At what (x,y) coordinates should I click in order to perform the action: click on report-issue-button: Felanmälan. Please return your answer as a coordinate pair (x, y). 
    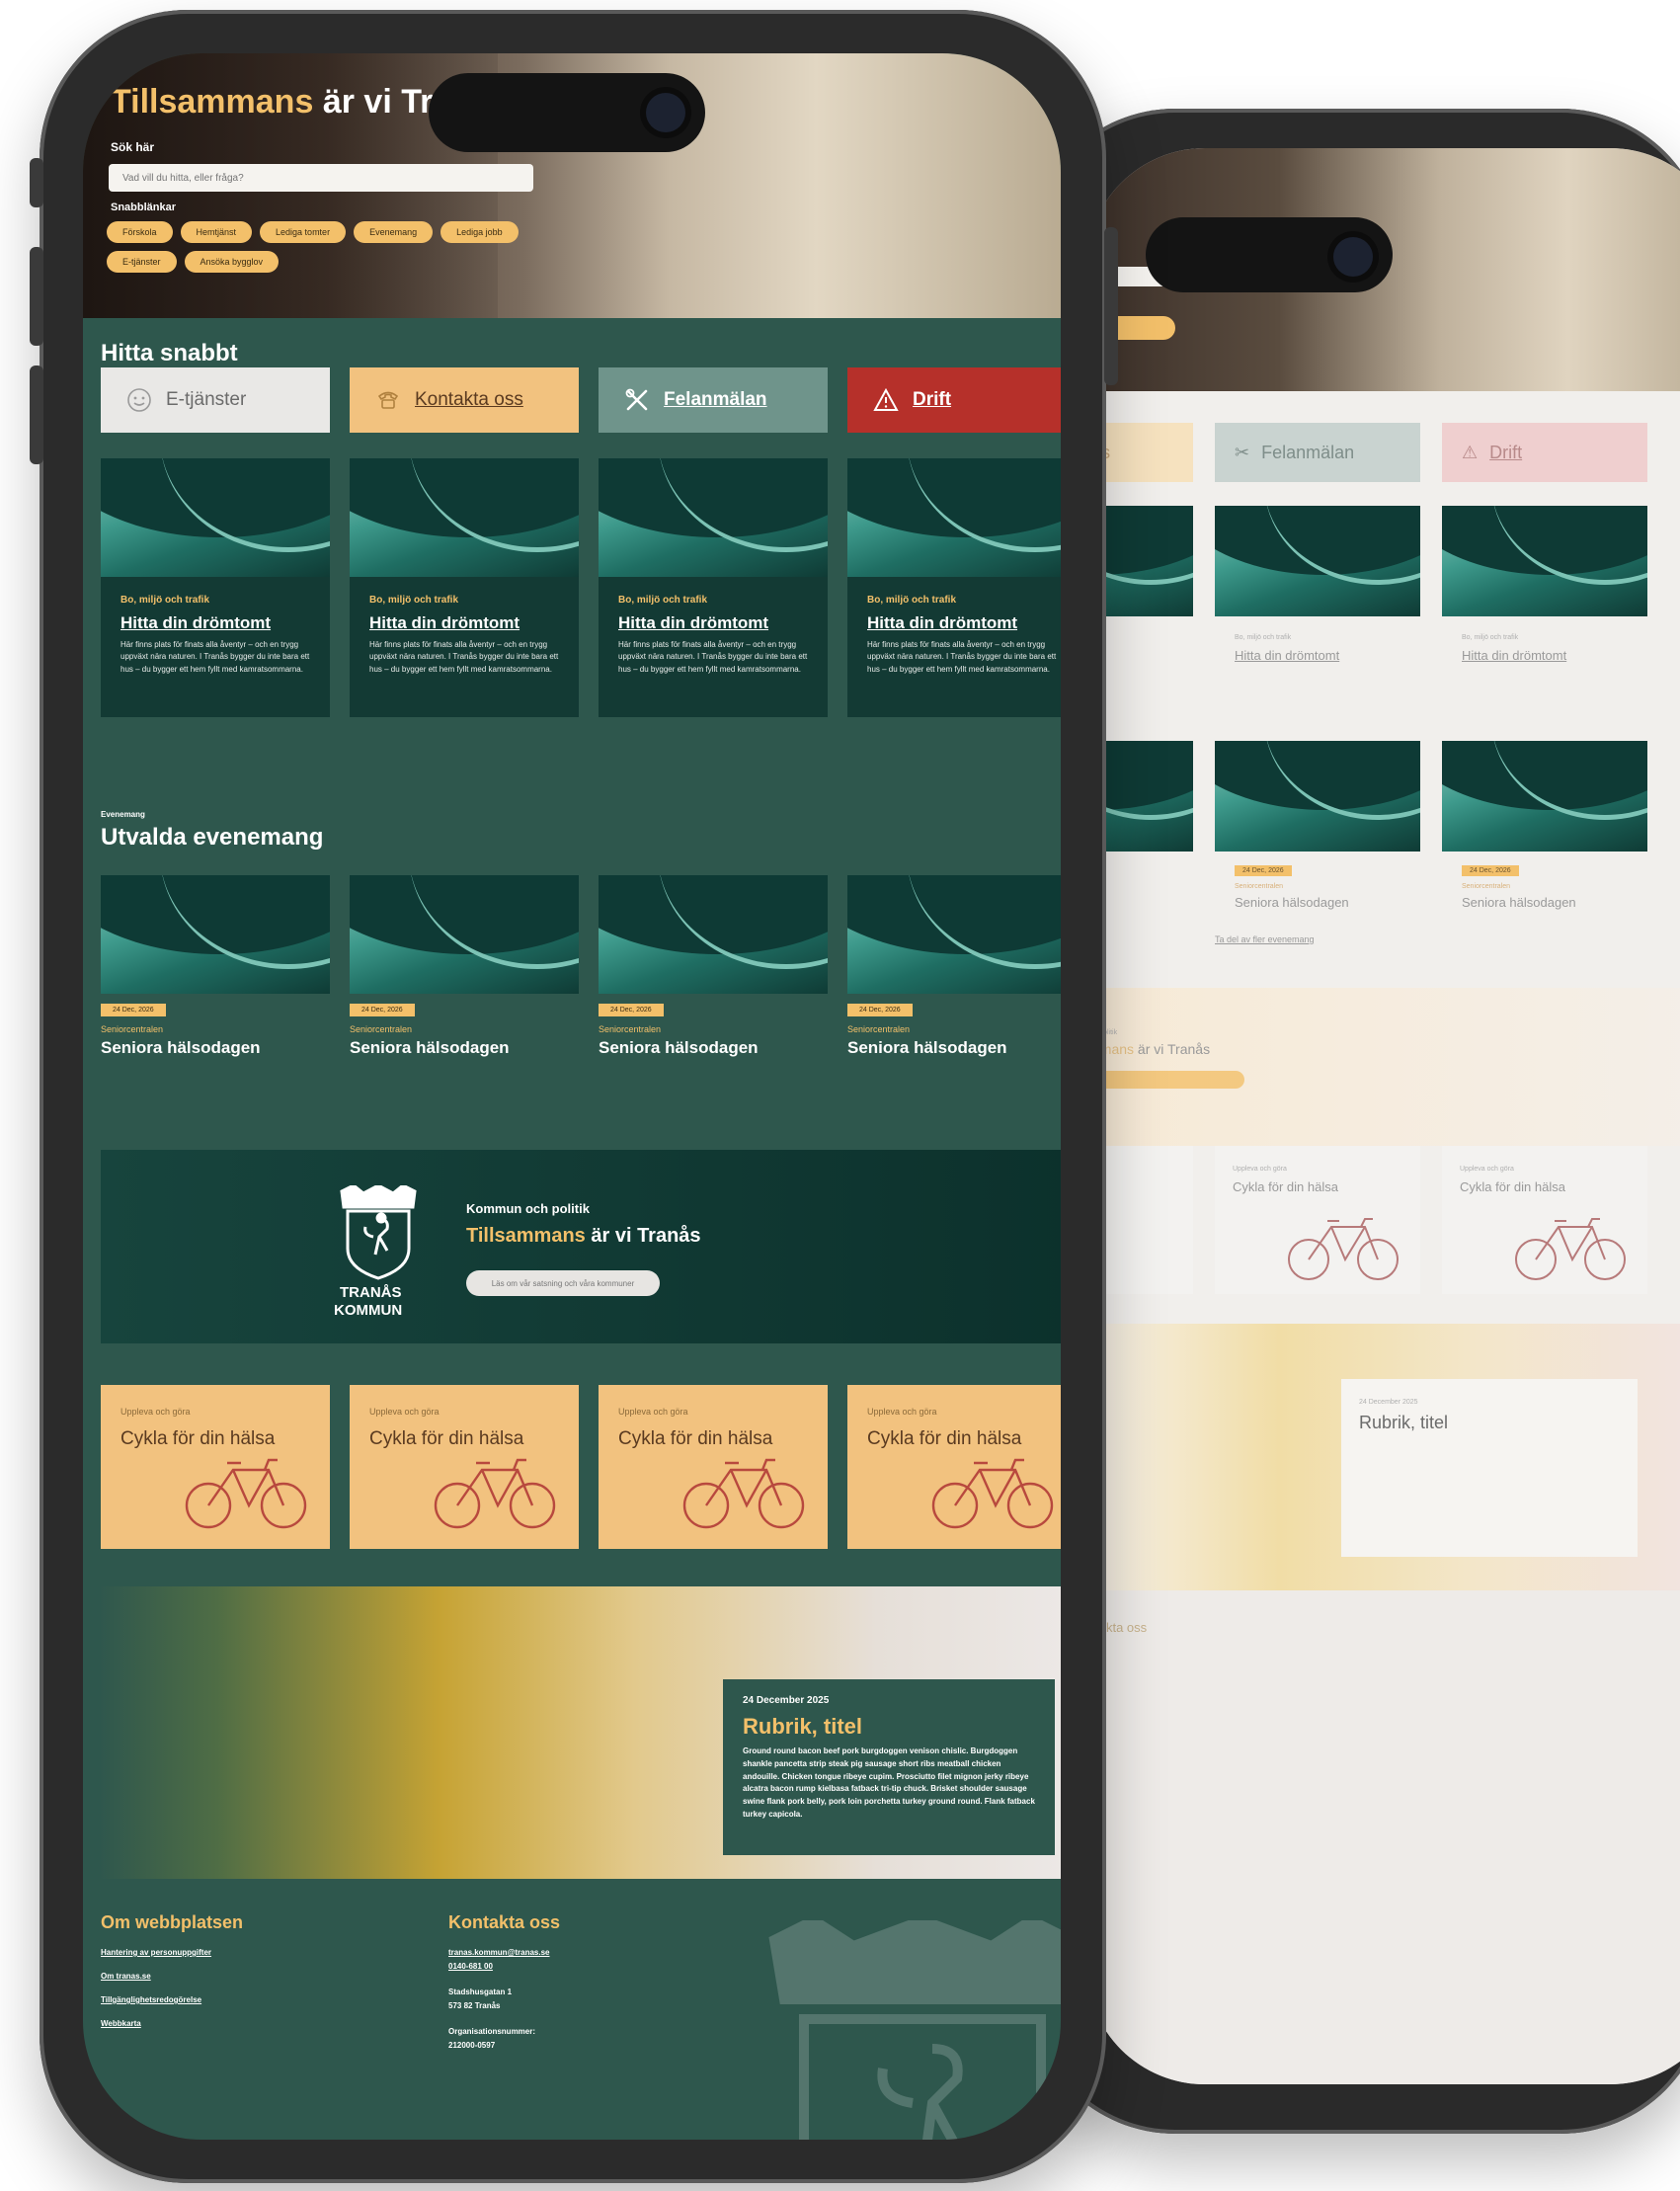
    Looking at the image, I should click on (713, 400).